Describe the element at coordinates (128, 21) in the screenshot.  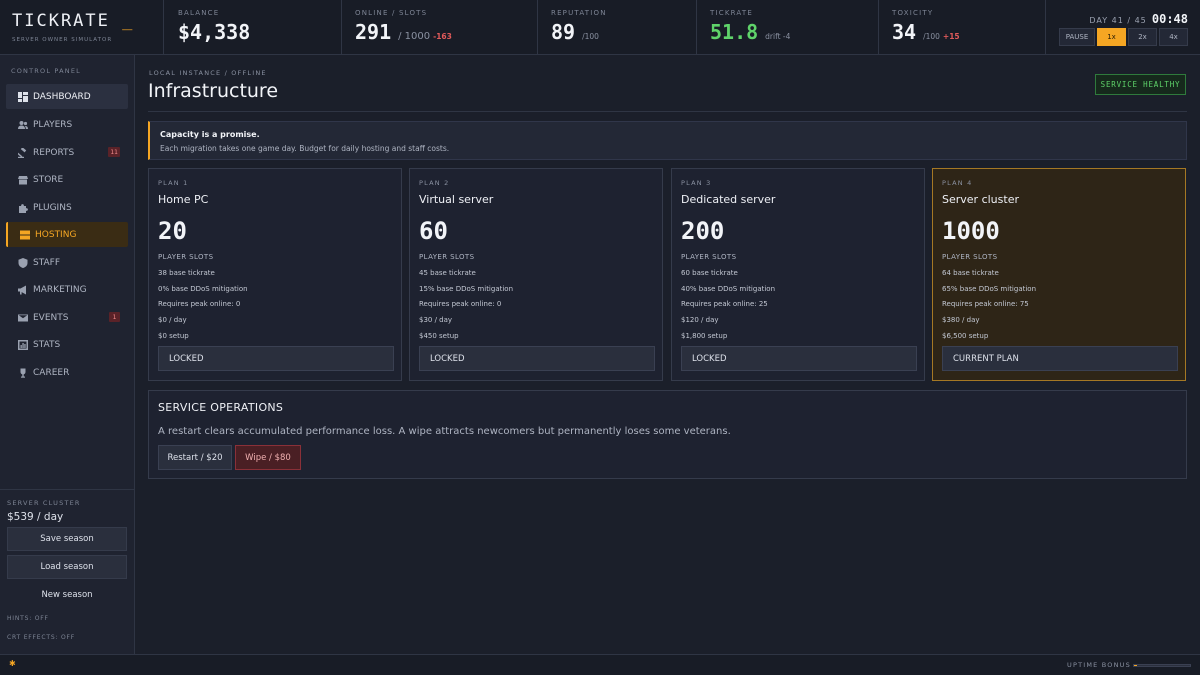
I see `title-cursor: _` at that location.